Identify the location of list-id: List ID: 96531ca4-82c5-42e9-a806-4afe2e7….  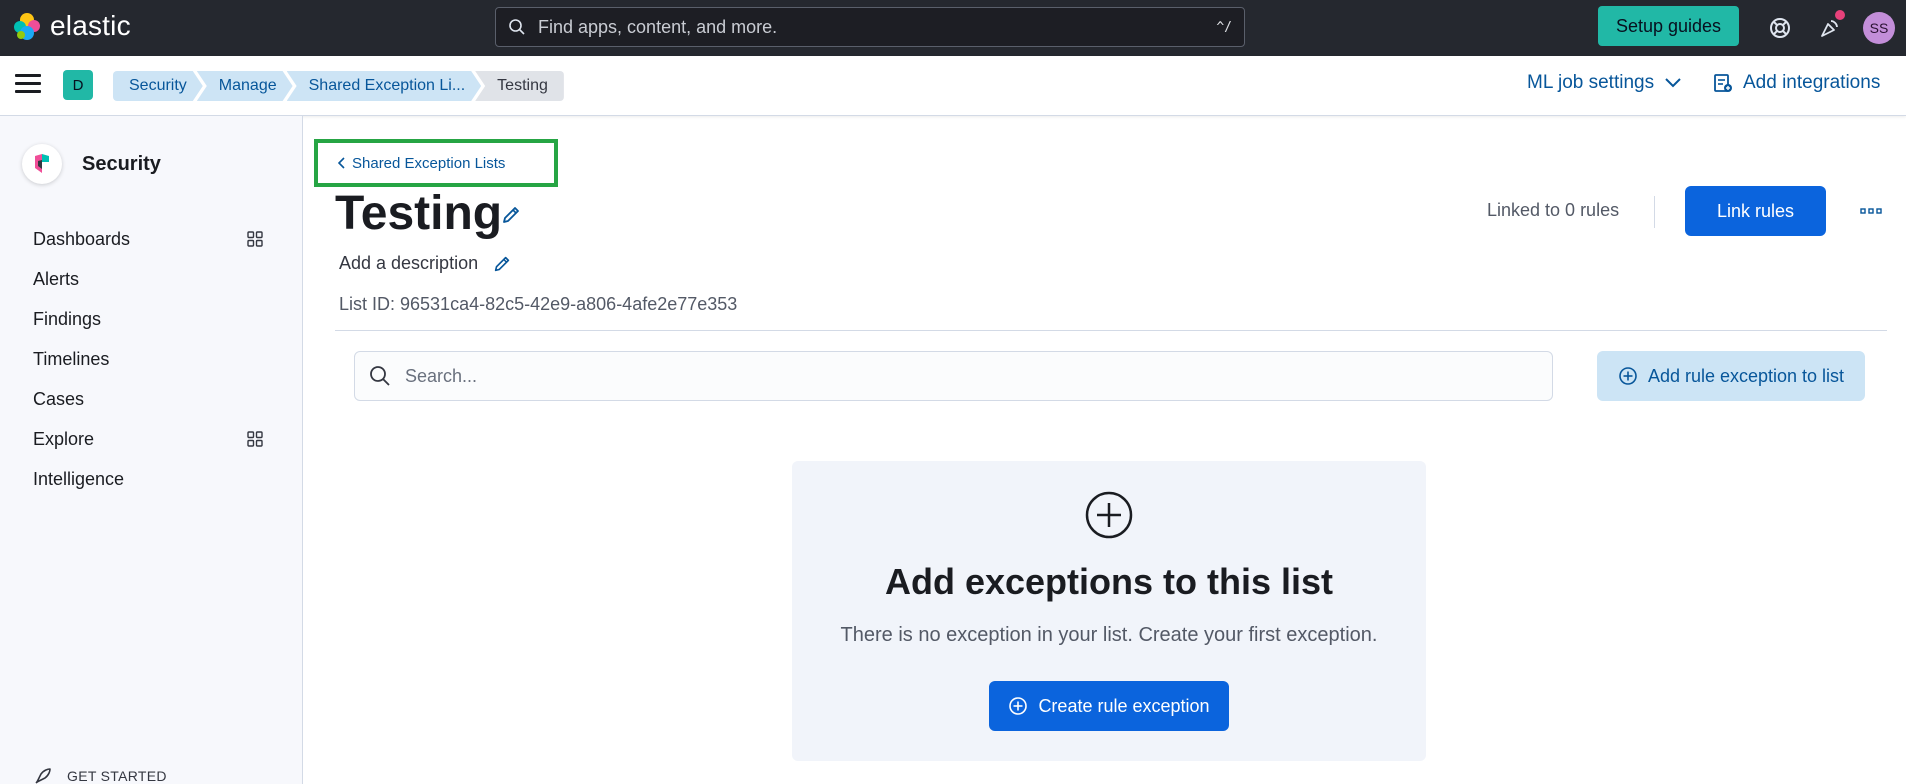
(538, 304).